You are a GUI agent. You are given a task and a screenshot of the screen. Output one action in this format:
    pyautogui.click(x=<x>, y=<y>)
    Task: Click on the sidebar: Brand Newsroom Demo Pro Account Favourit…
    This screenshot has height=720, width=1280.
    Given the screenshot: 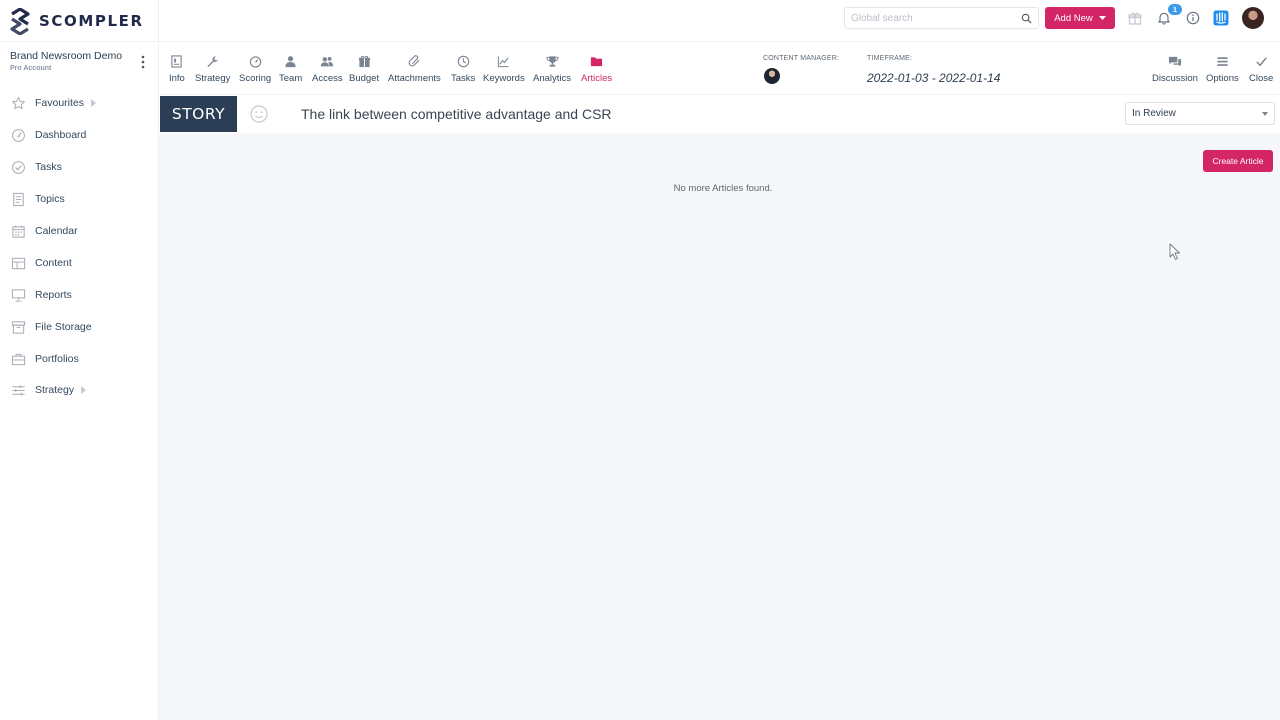 What is the action you would take?
    pyautogui.click(x=79, y=381)
    